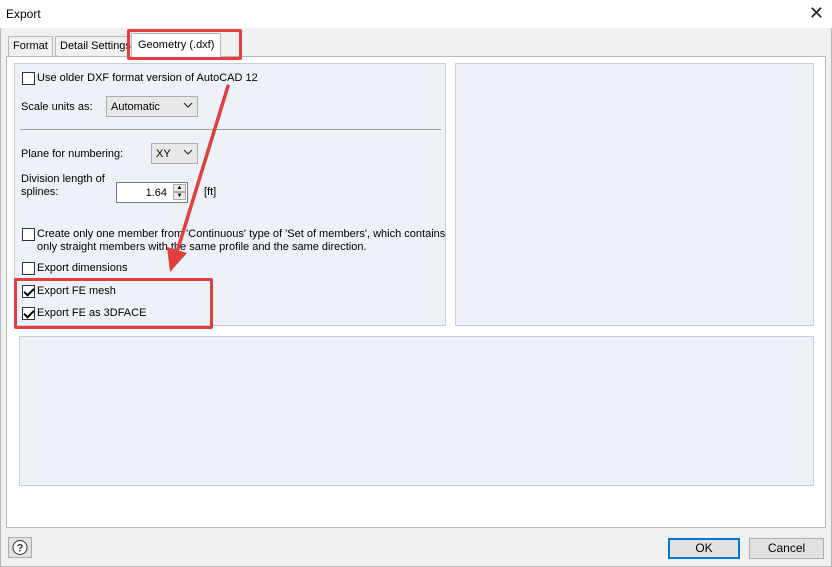 The width and height of the screenshot is (832, 567). I want to click on cancel-button: Cancel, so click(786, 548).